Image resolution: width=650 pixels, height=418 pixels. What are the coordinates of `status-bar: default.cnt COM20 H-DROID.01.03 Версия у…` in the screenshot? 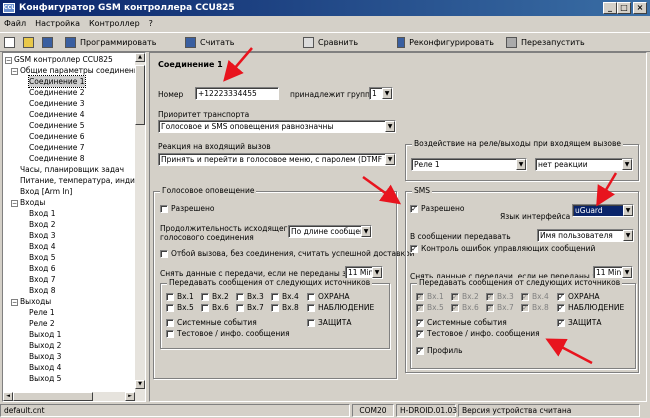 It's located at (325, 411).